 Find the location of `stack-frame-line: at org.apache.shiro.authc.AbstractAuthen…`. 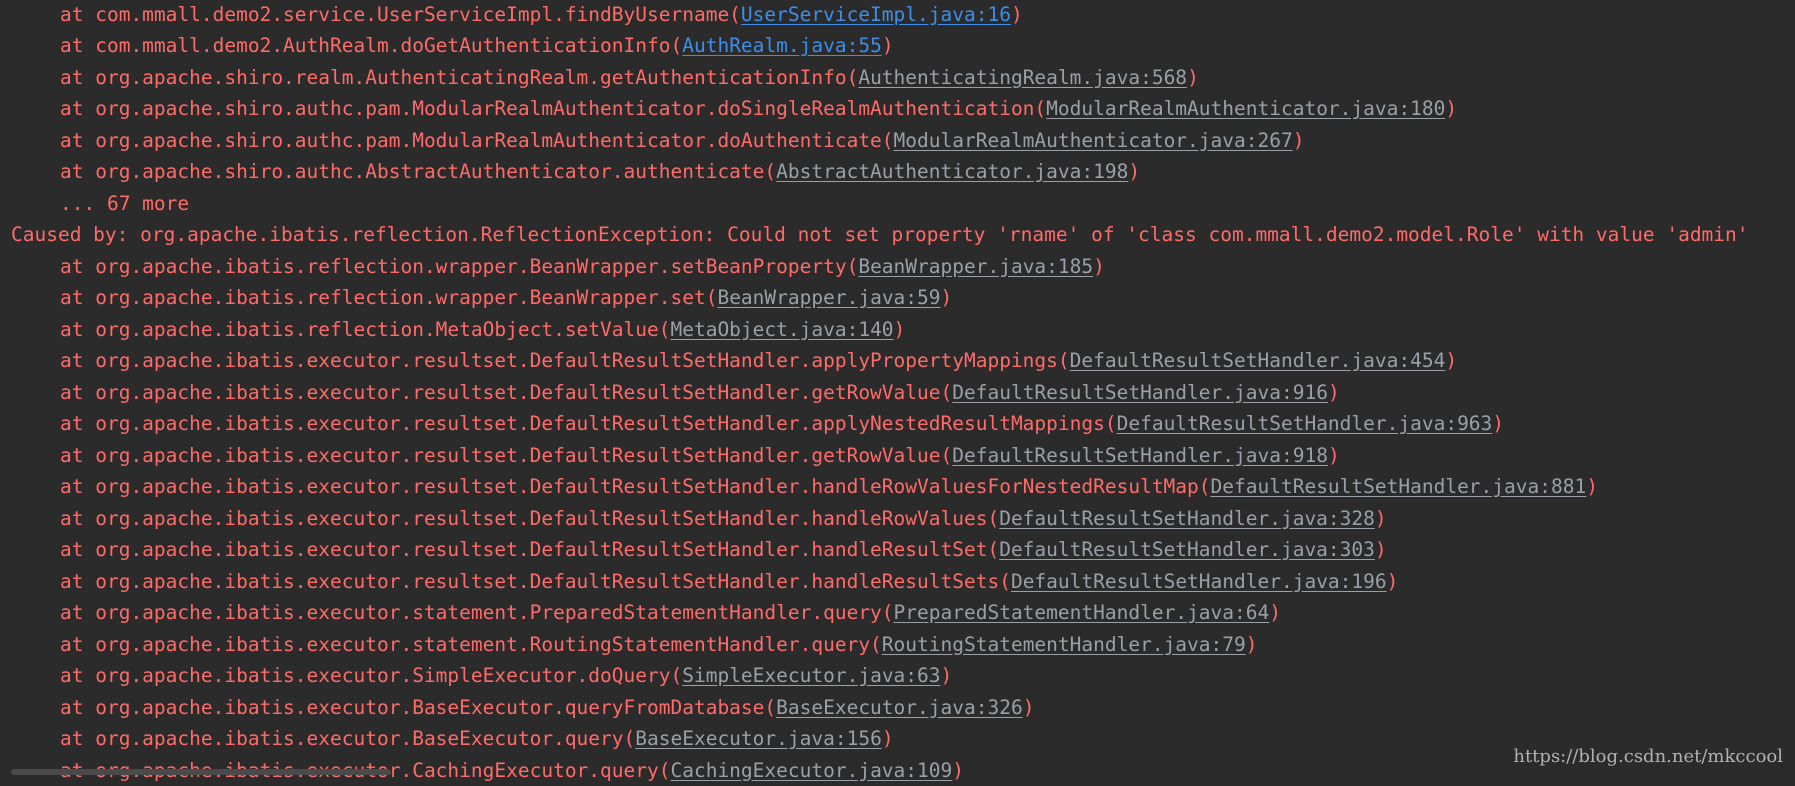

stack-frame-line: at org.apache.shiro.authc.AbstractAuthen… is located at coordinates (600, 172).